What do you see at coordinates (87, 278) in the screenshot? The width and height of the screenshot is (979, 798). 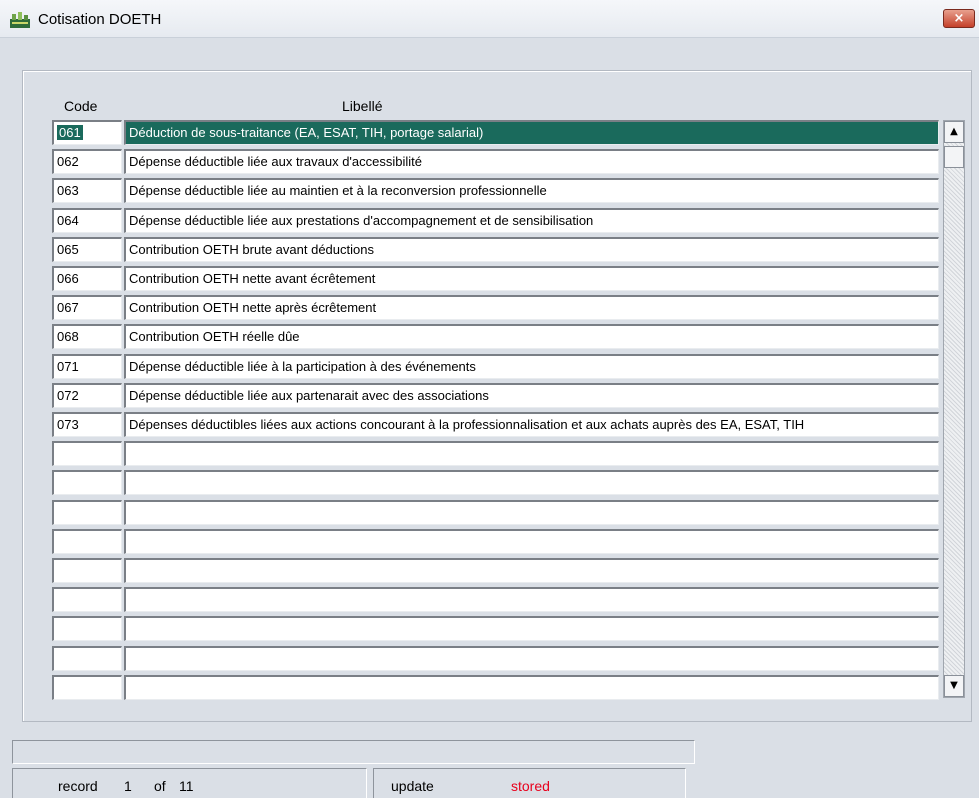 I see `code-cell: 066` at bounding box center [87, 278].